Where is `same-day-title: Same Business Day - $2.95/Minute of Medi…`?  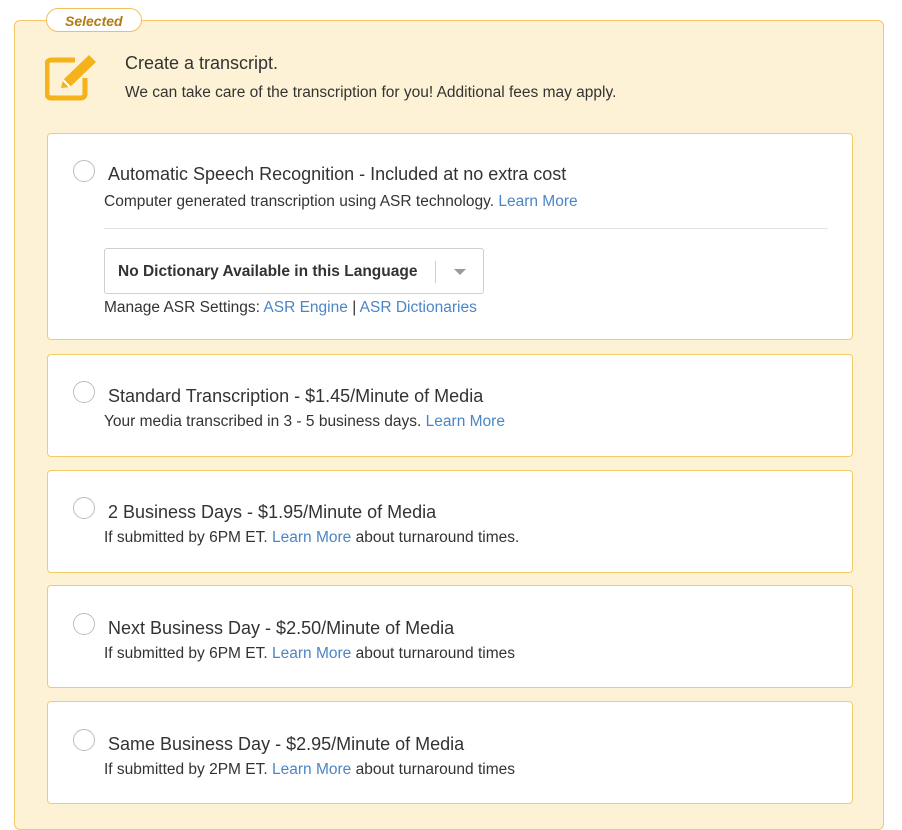 same-day-title: Same Business Day - $2.95/Minute of Medi… is located at coordinates (286, 744).